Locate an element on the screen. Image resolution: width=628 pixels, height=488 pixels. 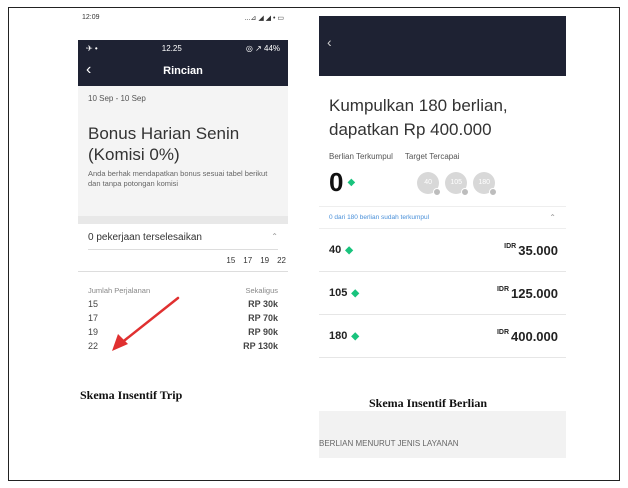
inner-status-bar: ✈ • 12.25 ◎ ↗ 44% is located at coordinates (183, 48).